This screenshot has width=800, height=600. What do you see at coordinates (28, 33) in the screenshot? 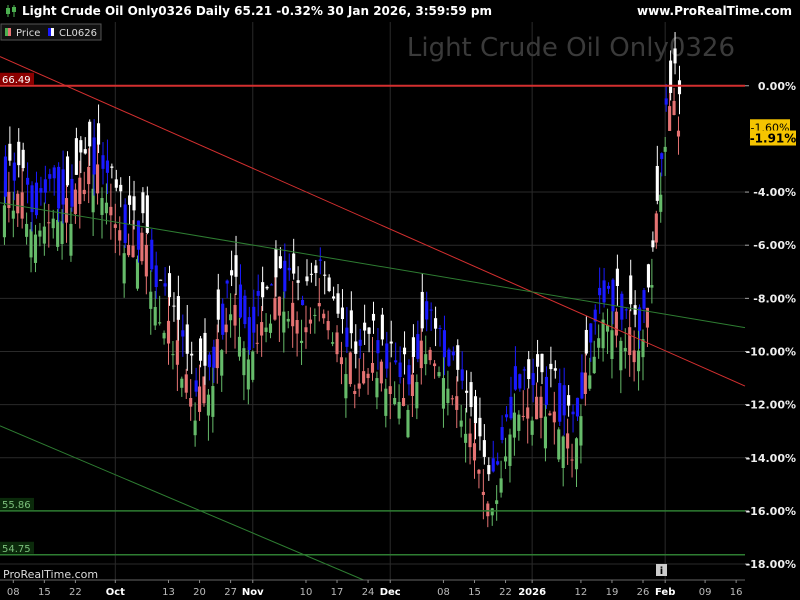
I see `legend-price: Price` at bounding box center [28, 33].